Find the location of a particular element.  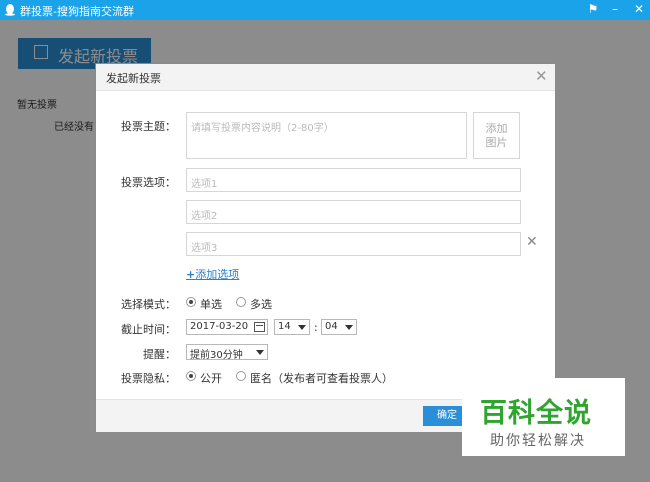

mode-multi-radio is located at coordinates (241, 302).